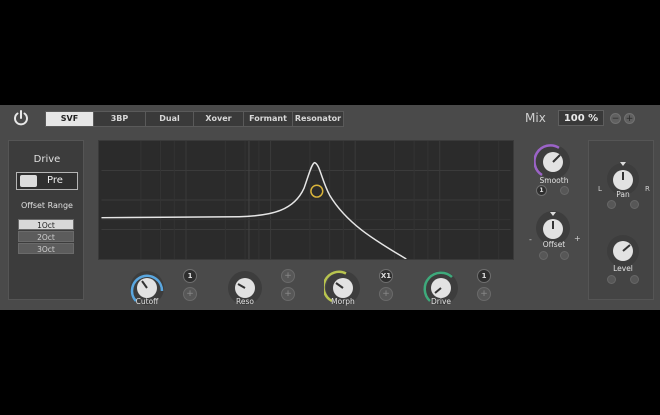 Image resolution: width=660 pixels, height=415 pixels. I want to click on drive-mode-label: Pre, so click(55, 180).